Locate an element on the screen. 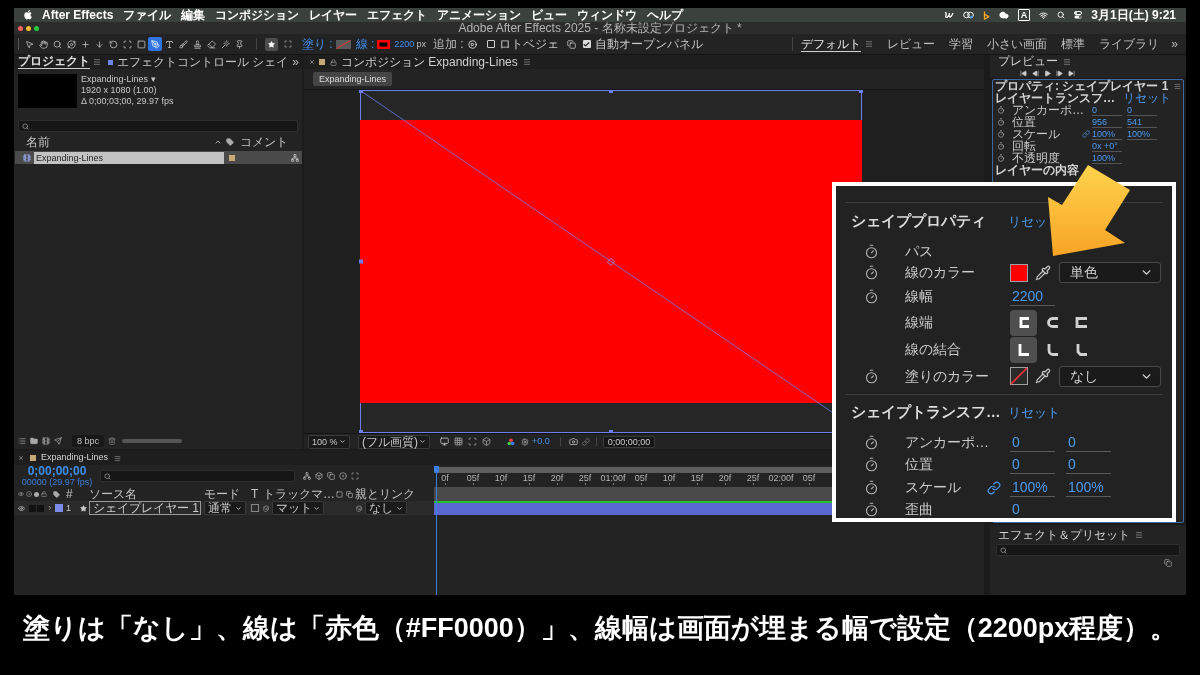 The width and height of the screenshot is (1200, 675). playhead is located at coordinates (436, 530).